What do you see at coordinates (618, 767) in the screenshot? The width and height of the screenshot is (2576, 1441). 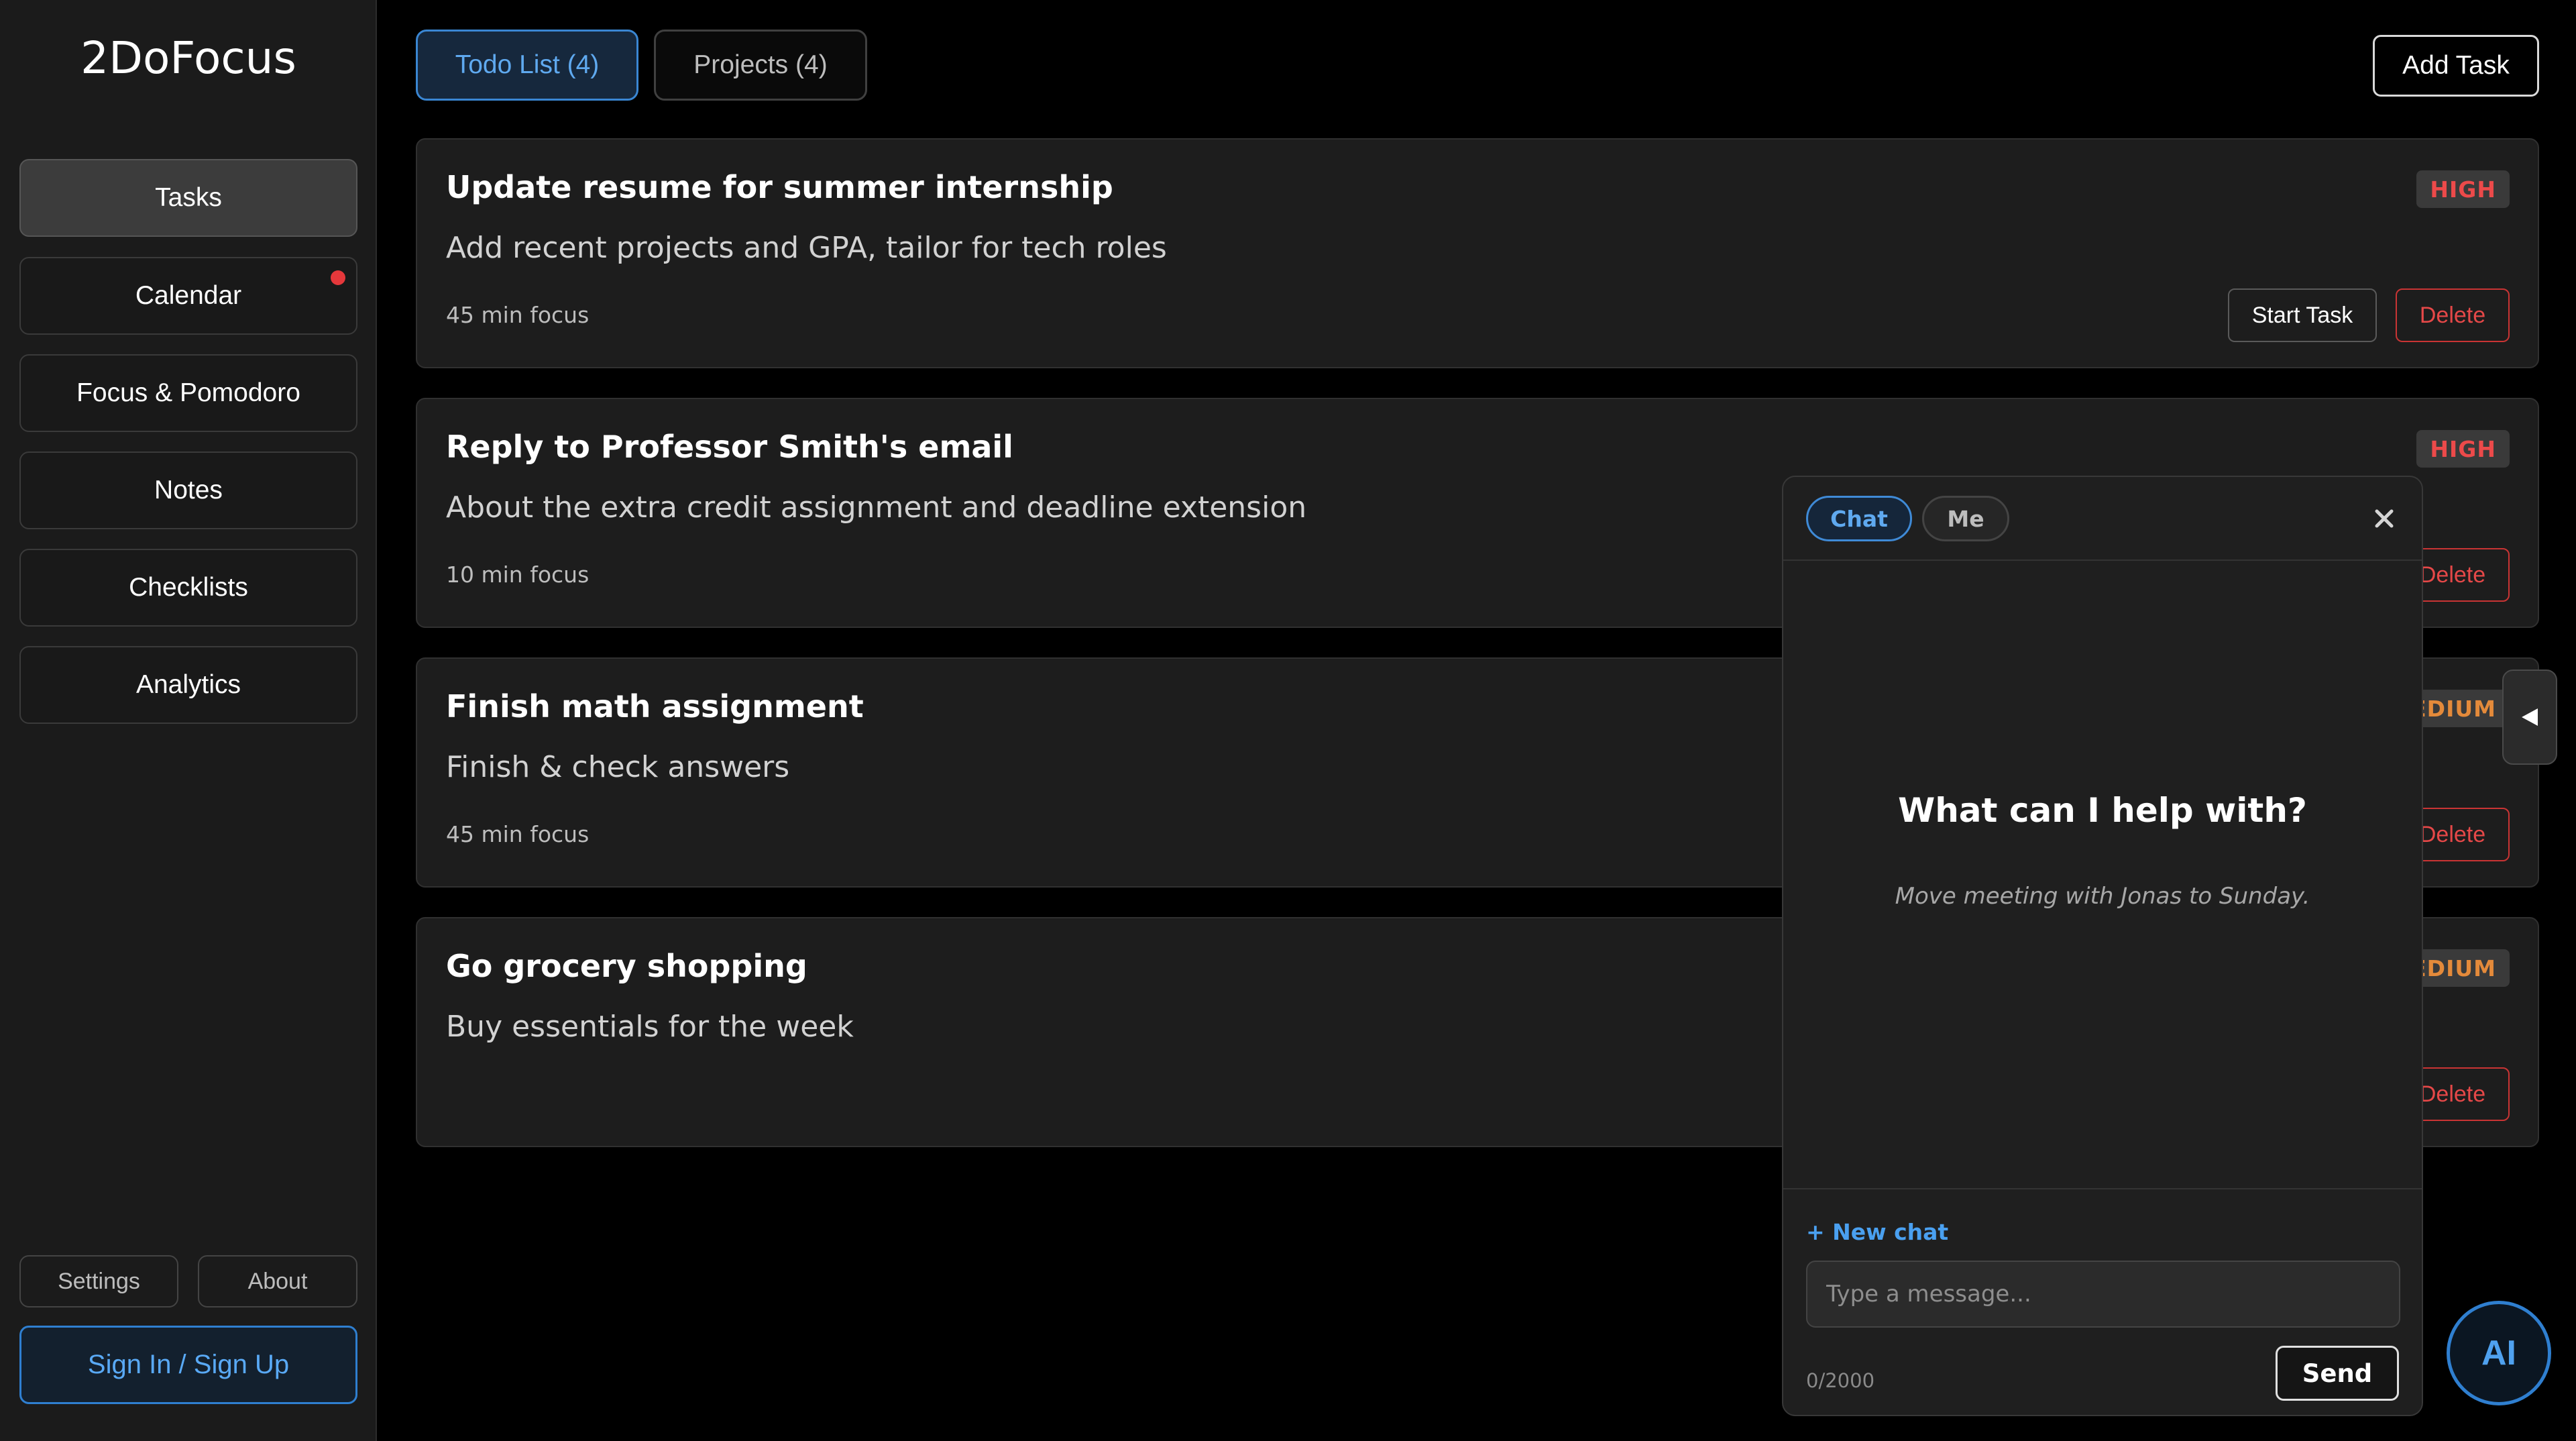 I see `task-description: Finish & check answers` at bounding box center [618, 767].